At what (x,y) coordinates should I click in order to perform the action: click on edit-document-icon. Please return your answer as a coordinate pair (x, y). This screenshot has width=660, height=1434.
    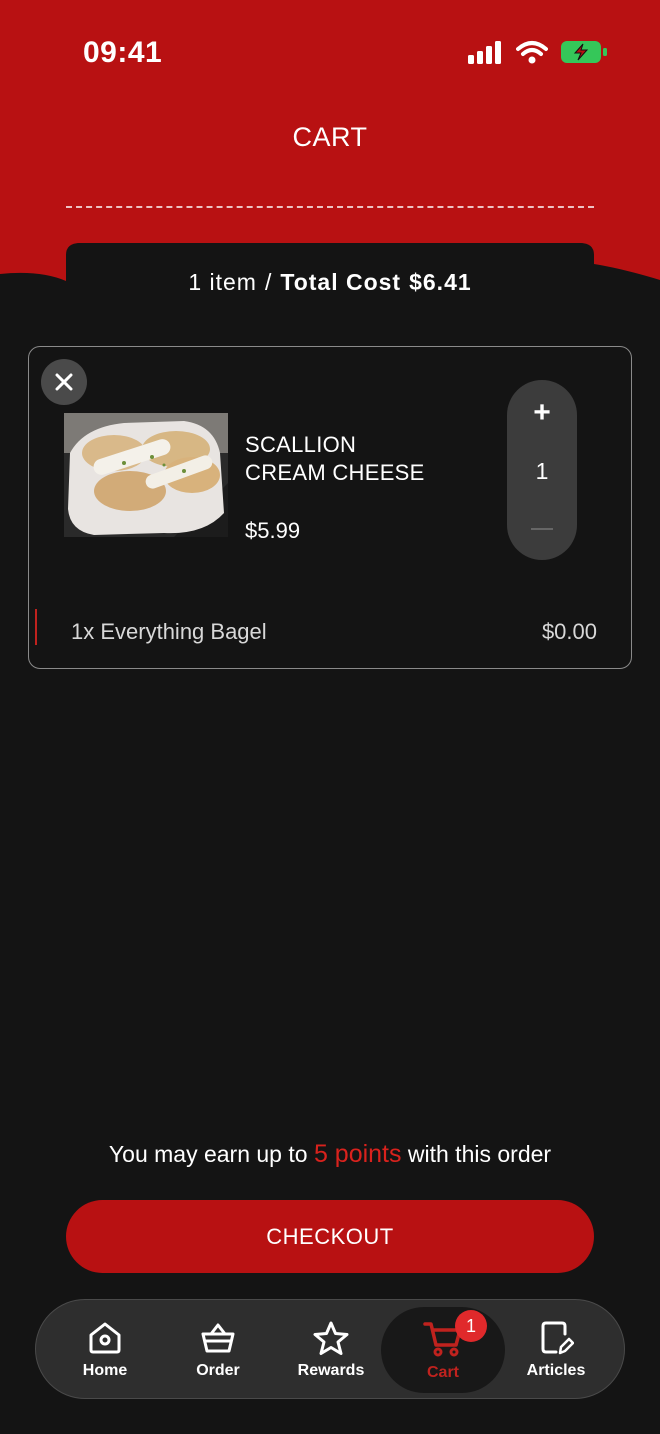
    Looking at the image, I should click on (557, 1338).